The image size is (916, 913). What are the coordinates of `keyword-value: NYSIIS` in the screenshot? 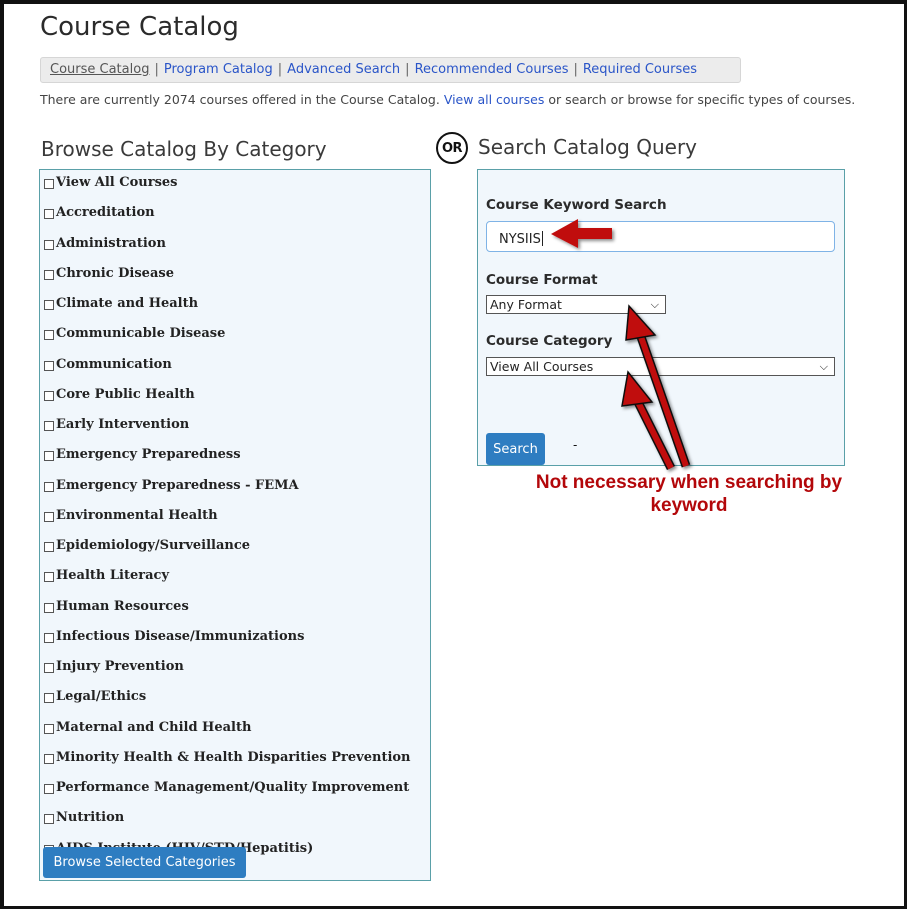 It's located at (520, 239).